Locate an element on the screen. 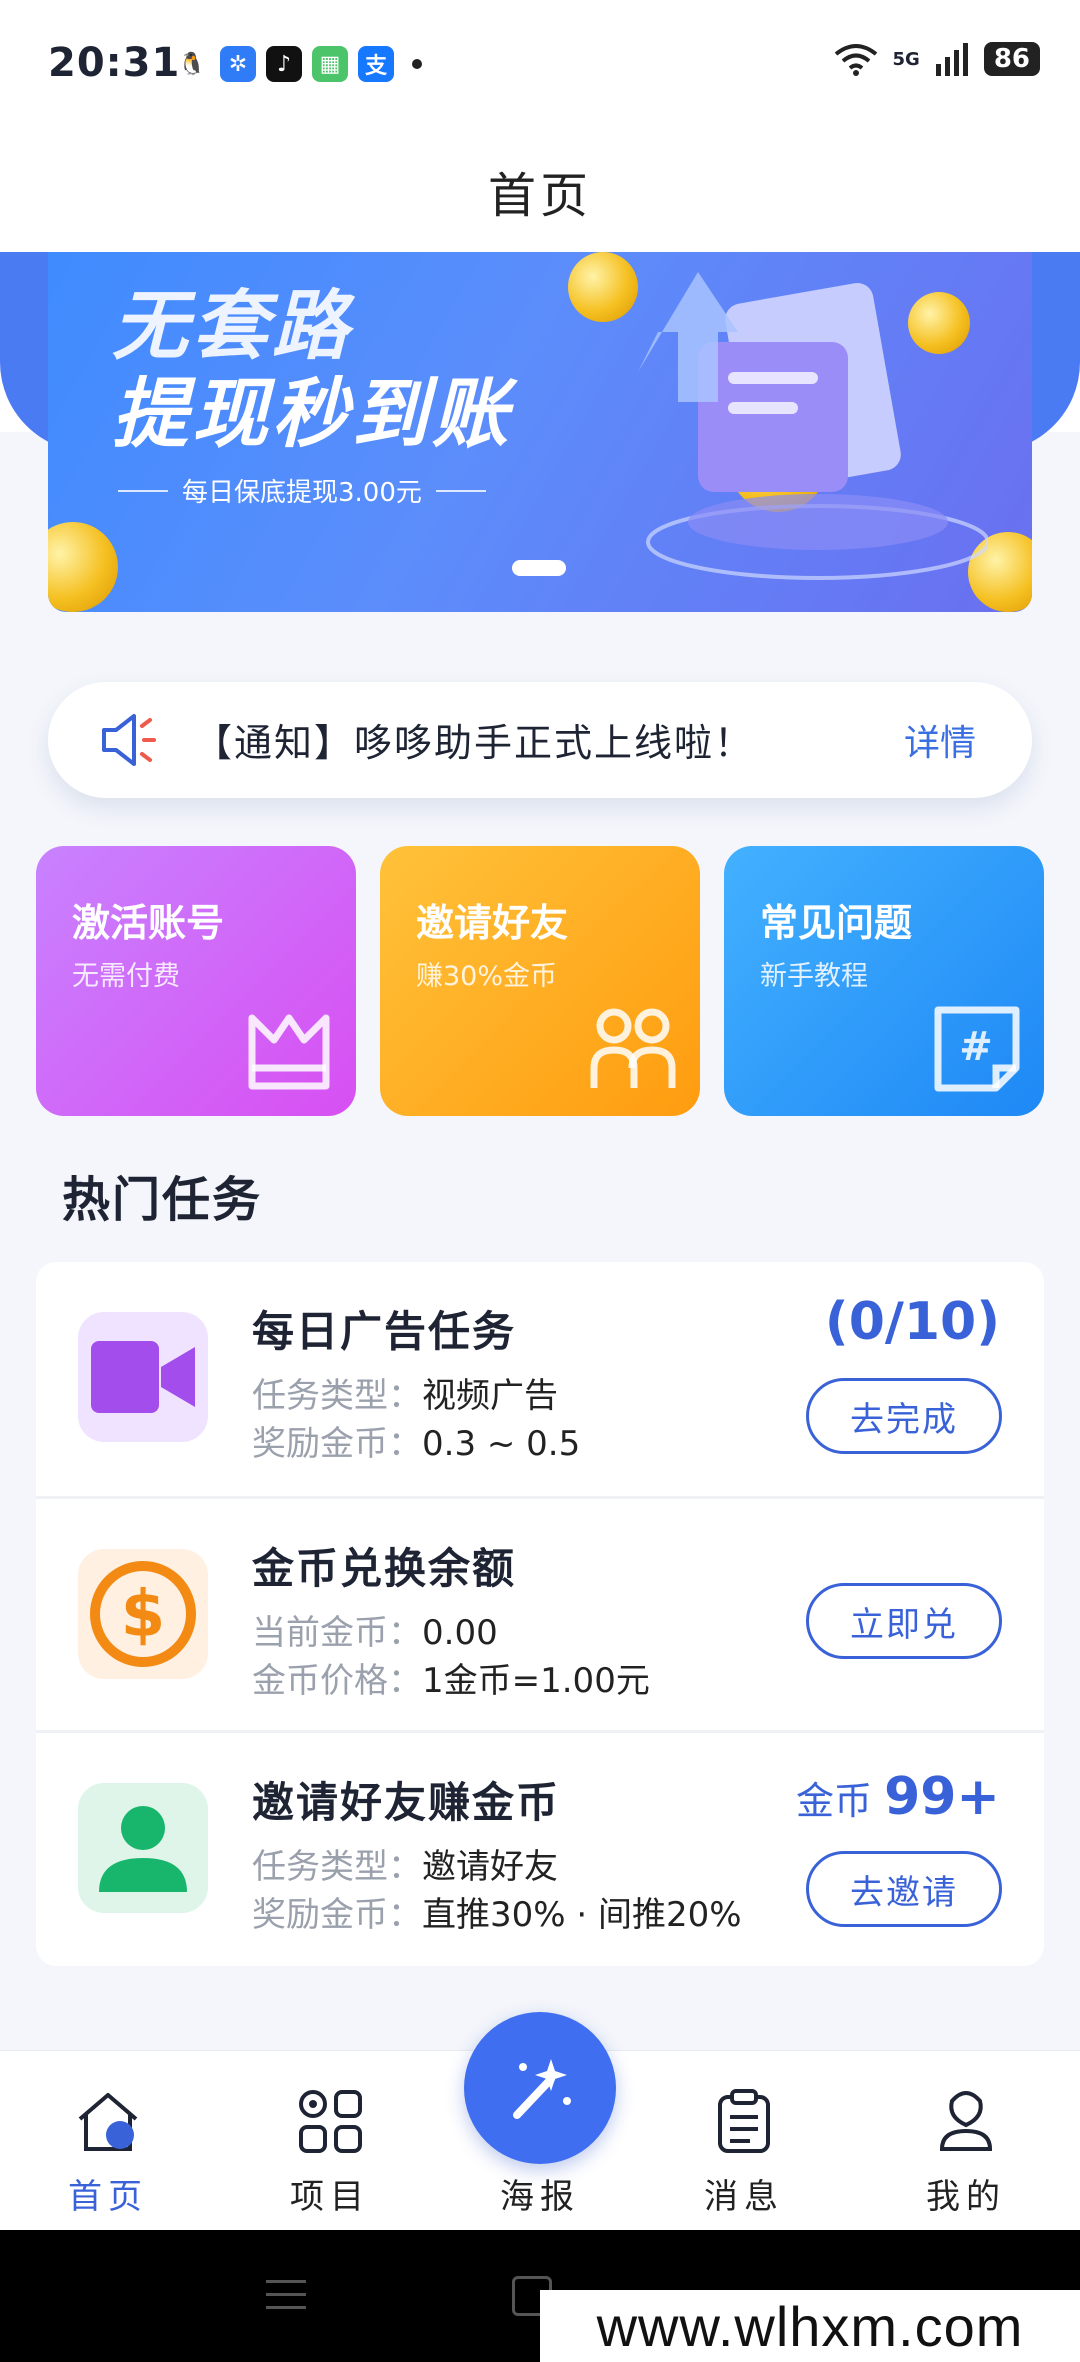 Image resolution: width=1080 pixels, height=2362 pixels. task-title: 邀请好友赚金币 is located at coordinates (406, 1802).